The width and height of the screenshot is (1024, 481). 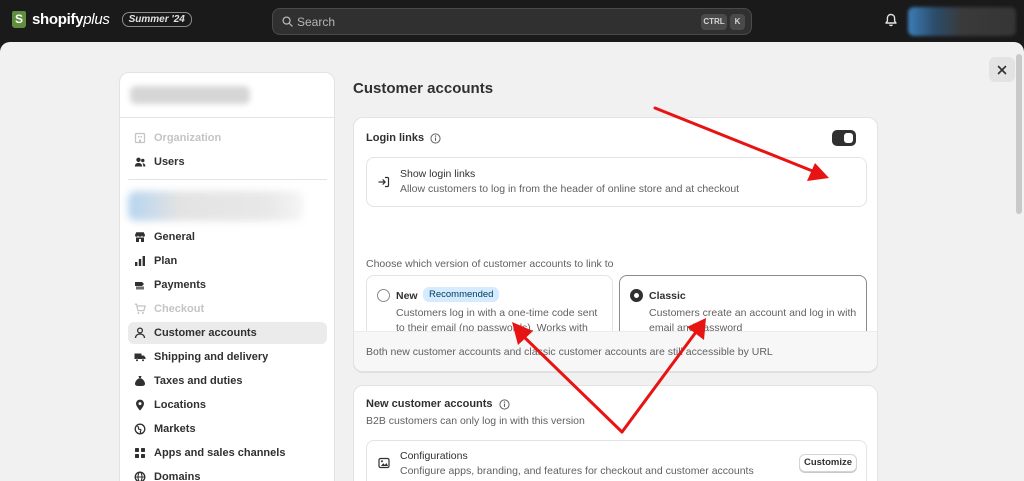 I want to click on sidebar-item-customer-accounts: Customer accounts, so click(x=227, y=333).